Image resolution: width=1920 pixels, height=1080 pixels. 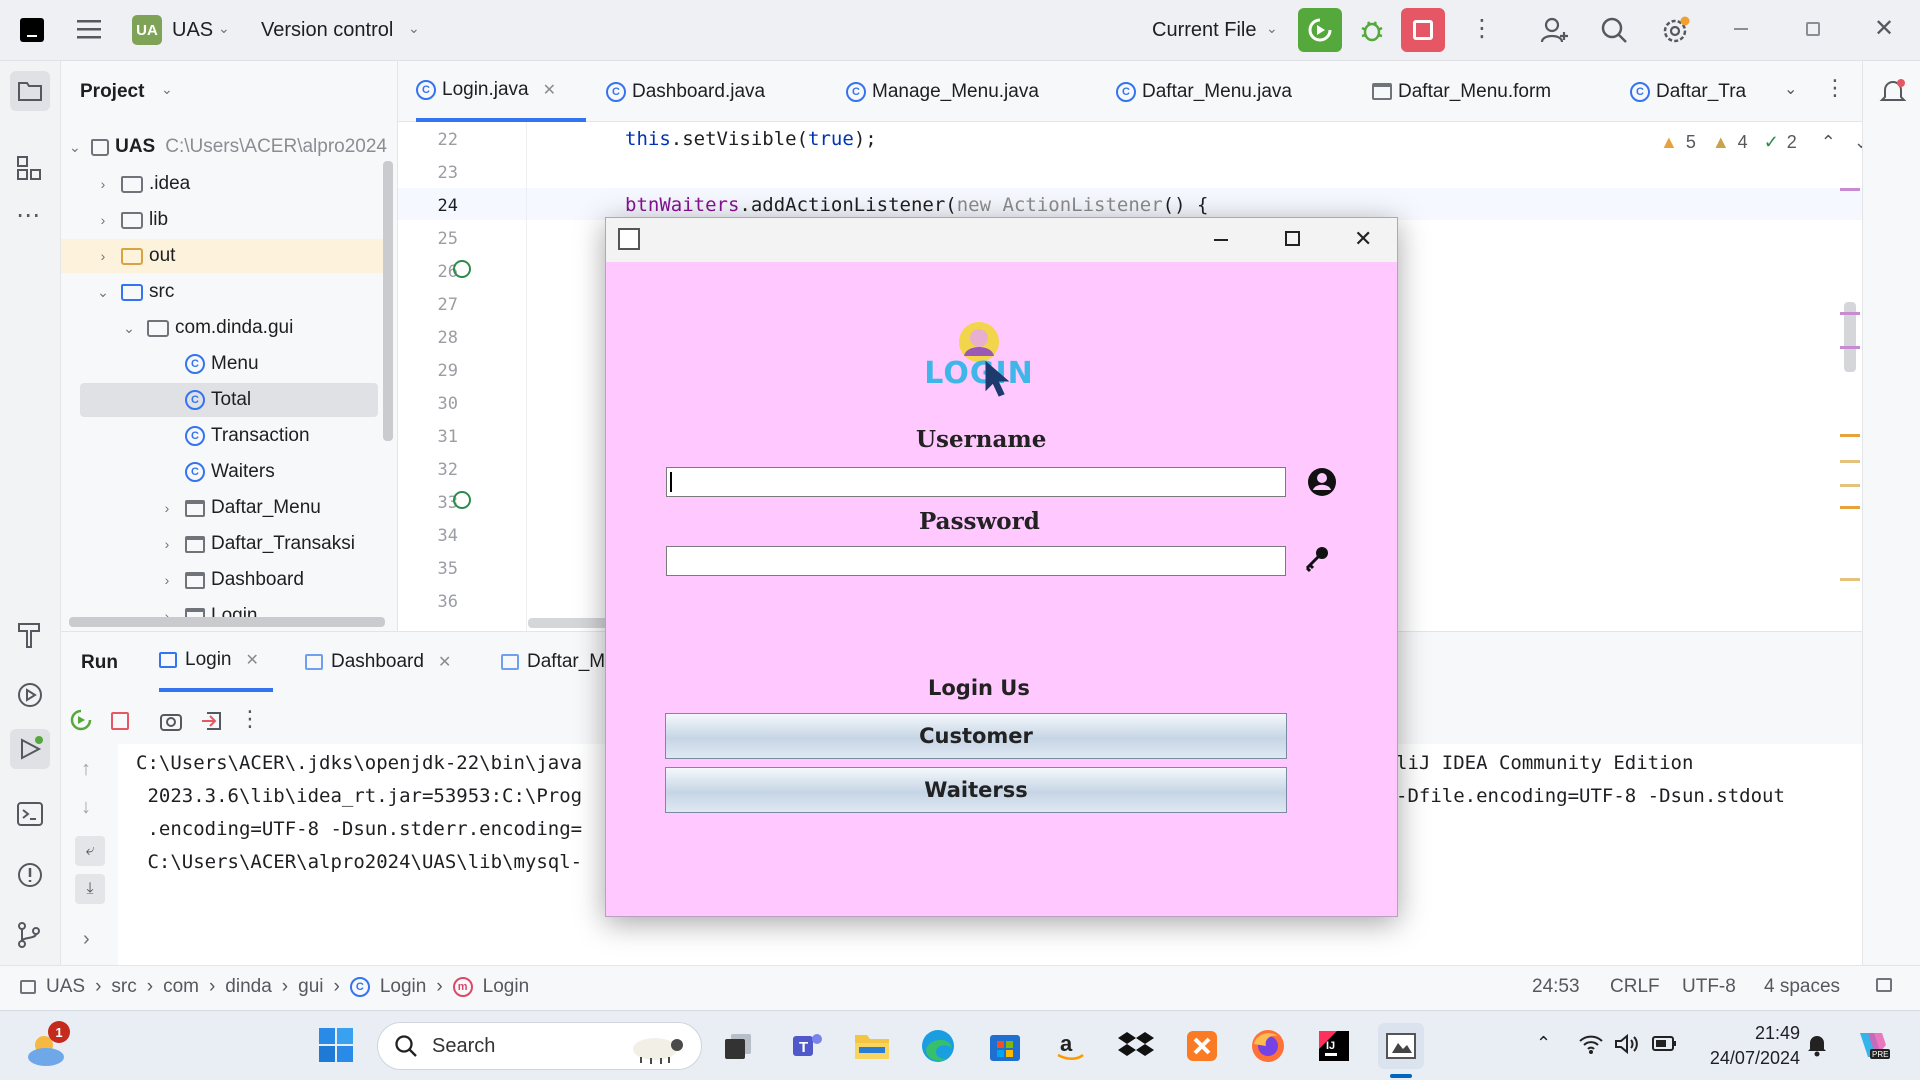 What do you see at coordinates (211, 721) in the screenshot?
I see `exit-icon` at bounding box center [211, 721].